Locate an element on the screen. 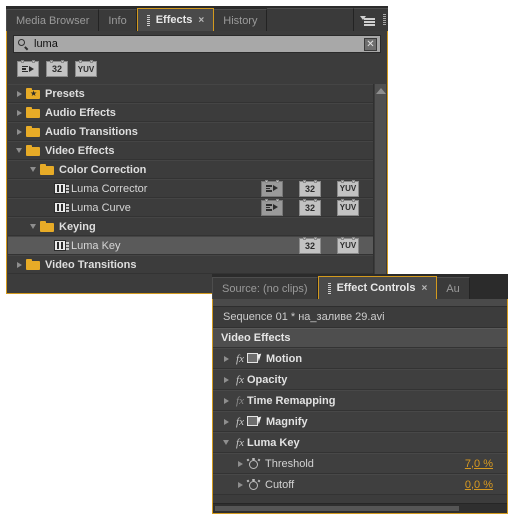  effect-controls-row: fx Motion is located at coordinates (360, 358).